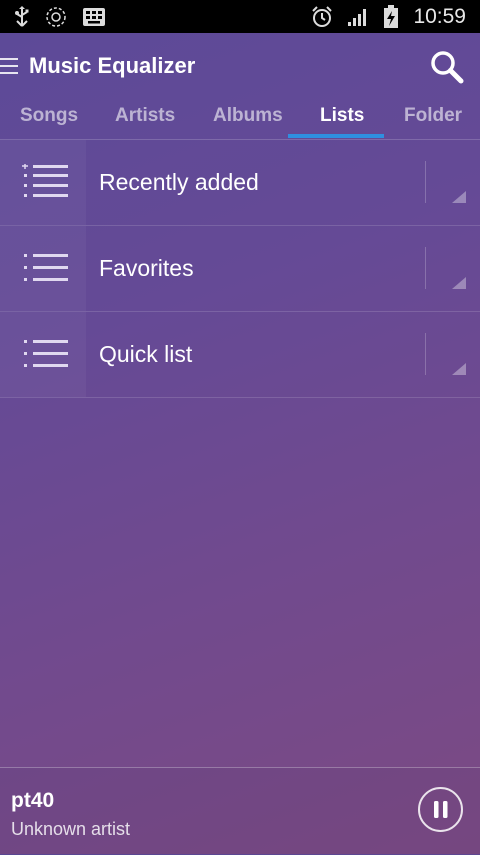  What do you see at coordinates (447, 69) in the screenshot?
I see `search-icon` at bounding box center [447, 69].